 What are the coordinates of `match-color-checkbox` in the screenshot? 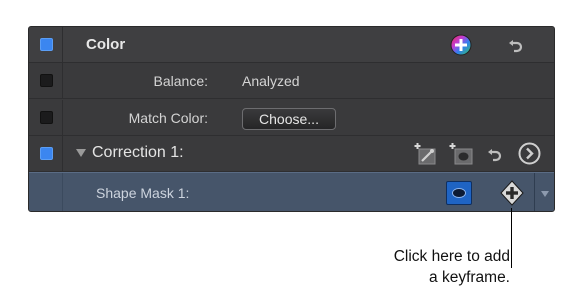 It's located at (46, 117).